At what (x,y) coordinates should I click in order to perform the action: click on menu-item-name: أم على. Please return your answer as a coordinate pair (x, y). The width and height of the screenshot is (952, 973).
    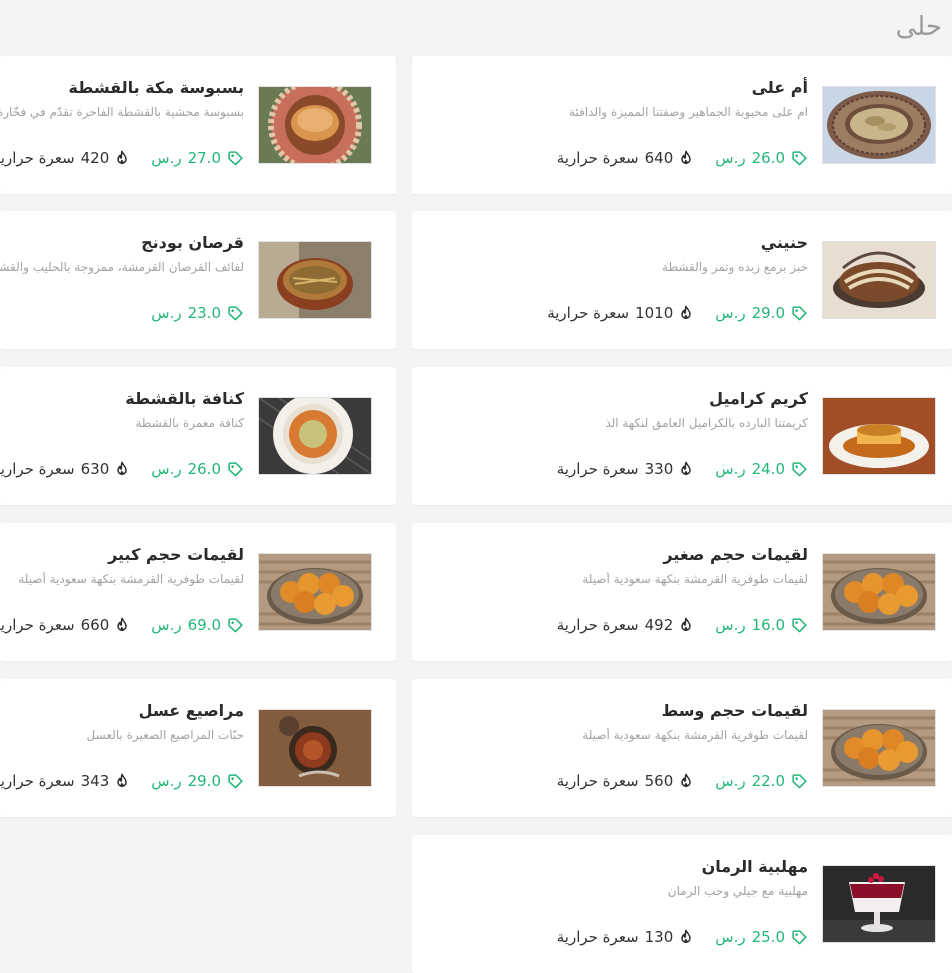
    Looking at the image, I should click on (622, 87).